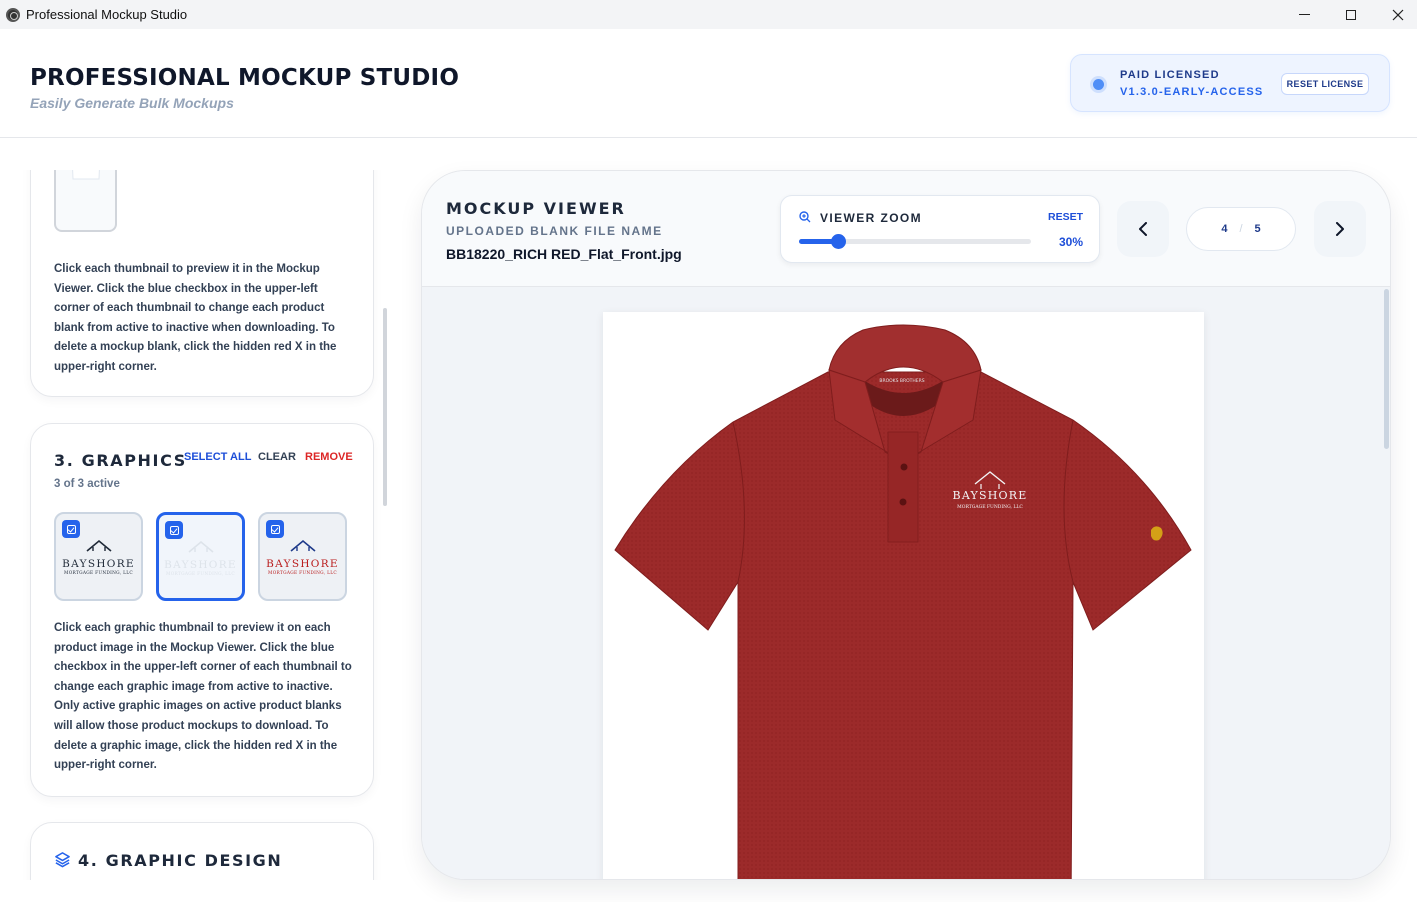  What do you see at coordinates (1224, 229) in the screenshot?
I see `page-current: 4` at bounding box center [1224, 229].